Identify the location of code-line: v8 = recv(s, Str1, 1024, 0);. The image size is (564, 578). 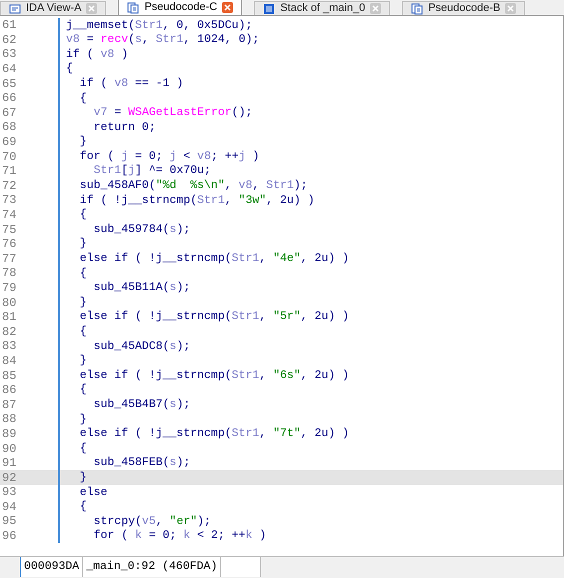
(163, 40).